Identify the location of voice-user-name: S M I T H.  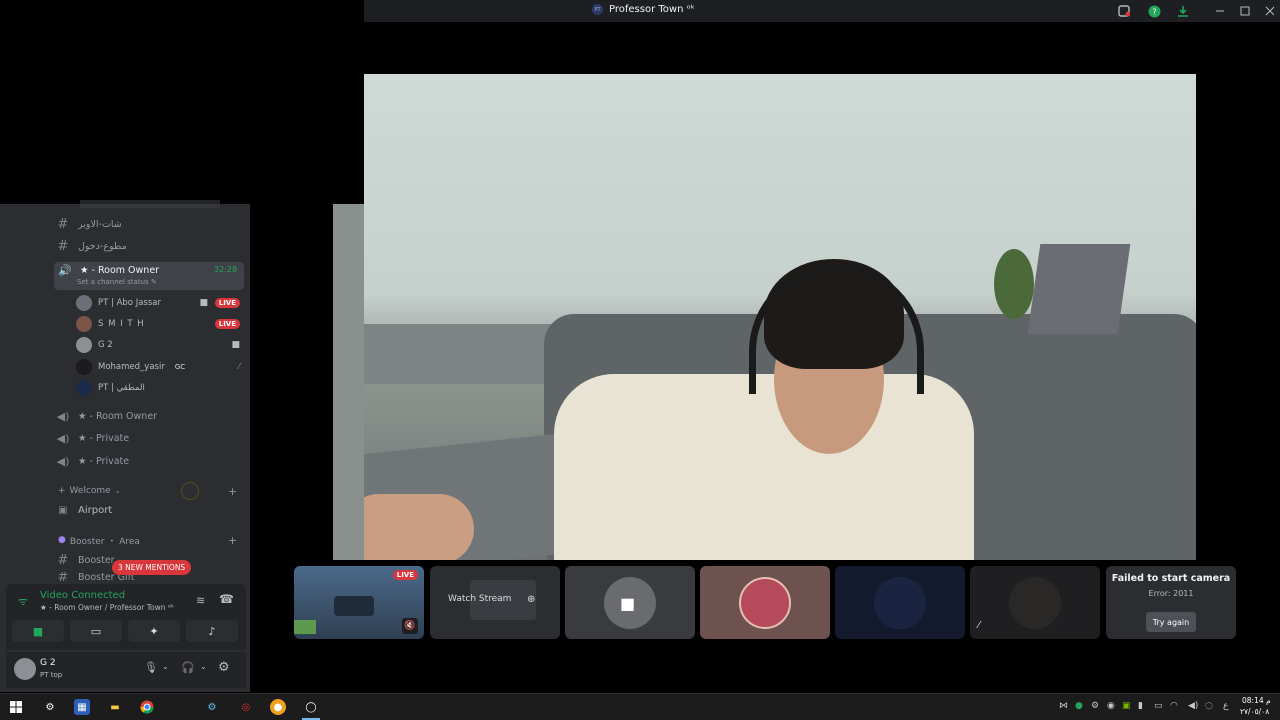
(121, 324).